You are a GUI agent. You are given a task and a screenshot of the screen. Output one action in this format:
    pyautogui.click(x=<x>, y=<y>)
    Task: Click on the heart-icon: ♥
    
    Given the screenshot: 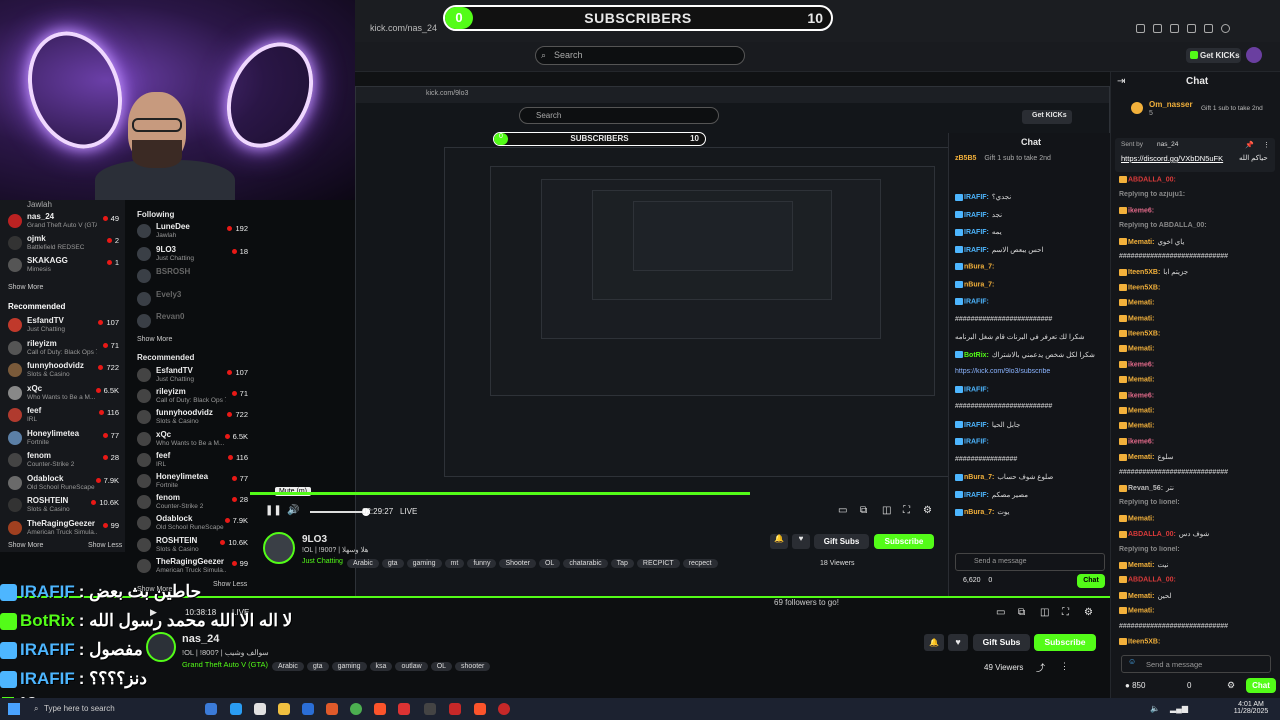 What is the action you would take?
    pyautogui.click(x=801, y=541)
    